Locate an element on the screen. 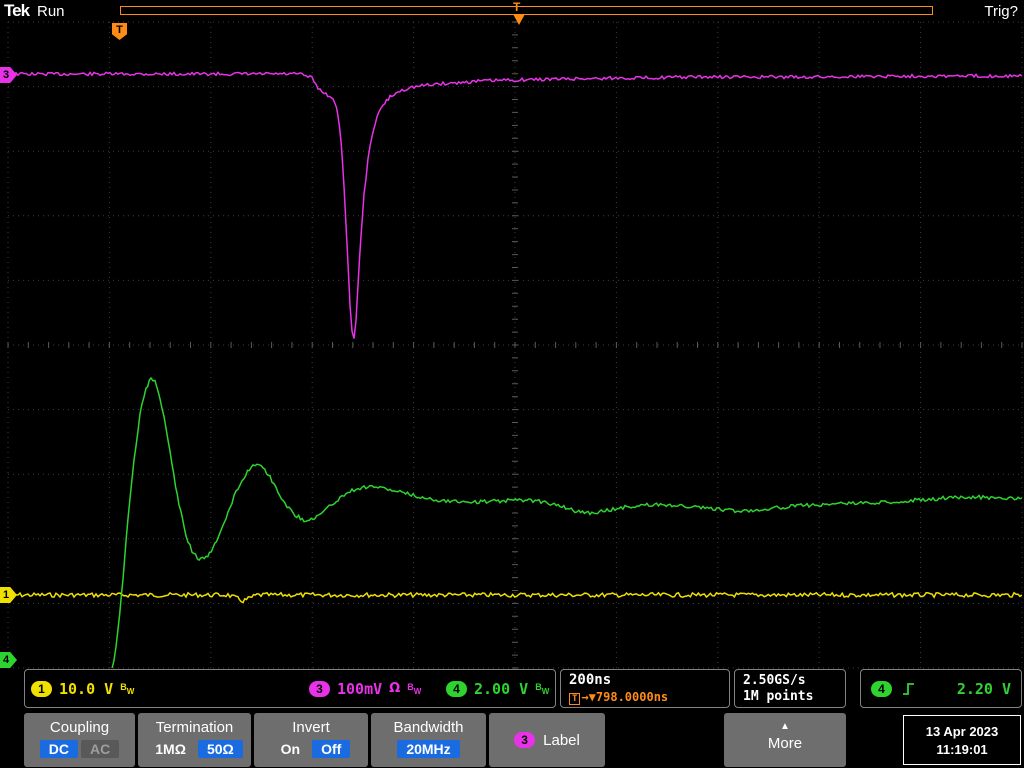 Image resolution: width=1024 pixels, height=768 pixels. ch4-badge: 4 is located at coordinates (456, 688).